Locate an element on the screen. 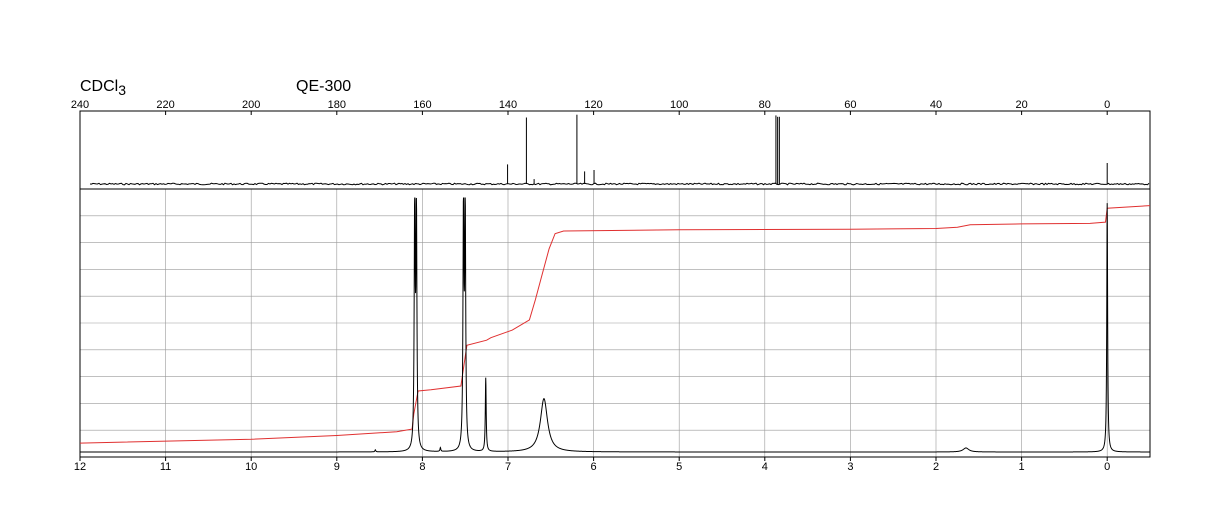 The height and width of the screenshot is (528, 1224). carbon-13-tick-label: 60 is located at coordinates (850, 105).